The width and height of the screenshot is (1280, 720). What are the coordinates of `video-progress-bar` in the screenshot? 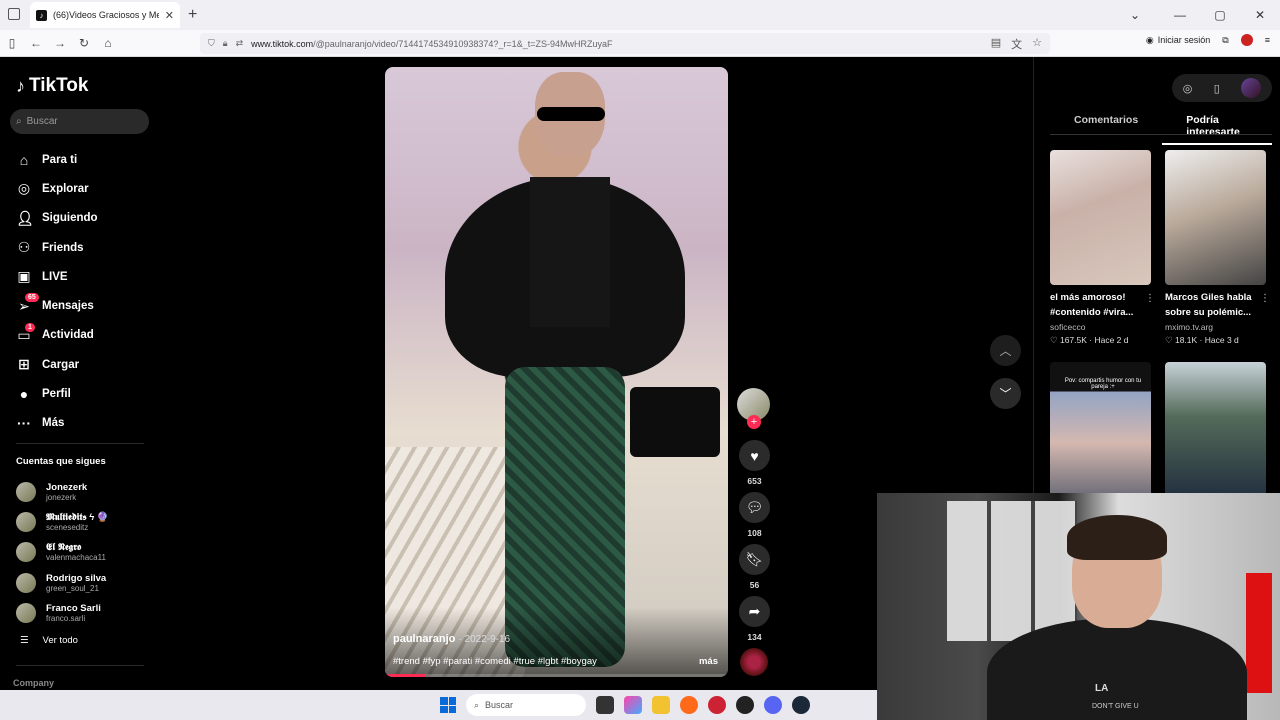 It's located at (556, 675).